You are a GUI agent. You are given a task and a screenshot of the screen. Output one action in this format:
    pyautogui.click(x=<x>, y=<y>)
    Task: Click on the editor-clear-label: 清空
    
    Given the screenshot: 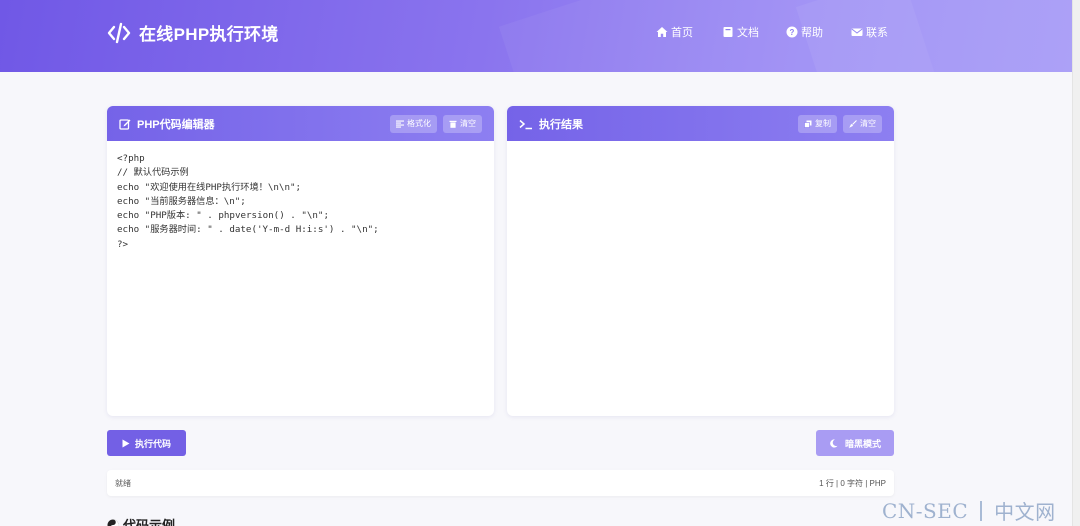 What is the action you would take?
    pyautogui.click(x=468, y=123)
    